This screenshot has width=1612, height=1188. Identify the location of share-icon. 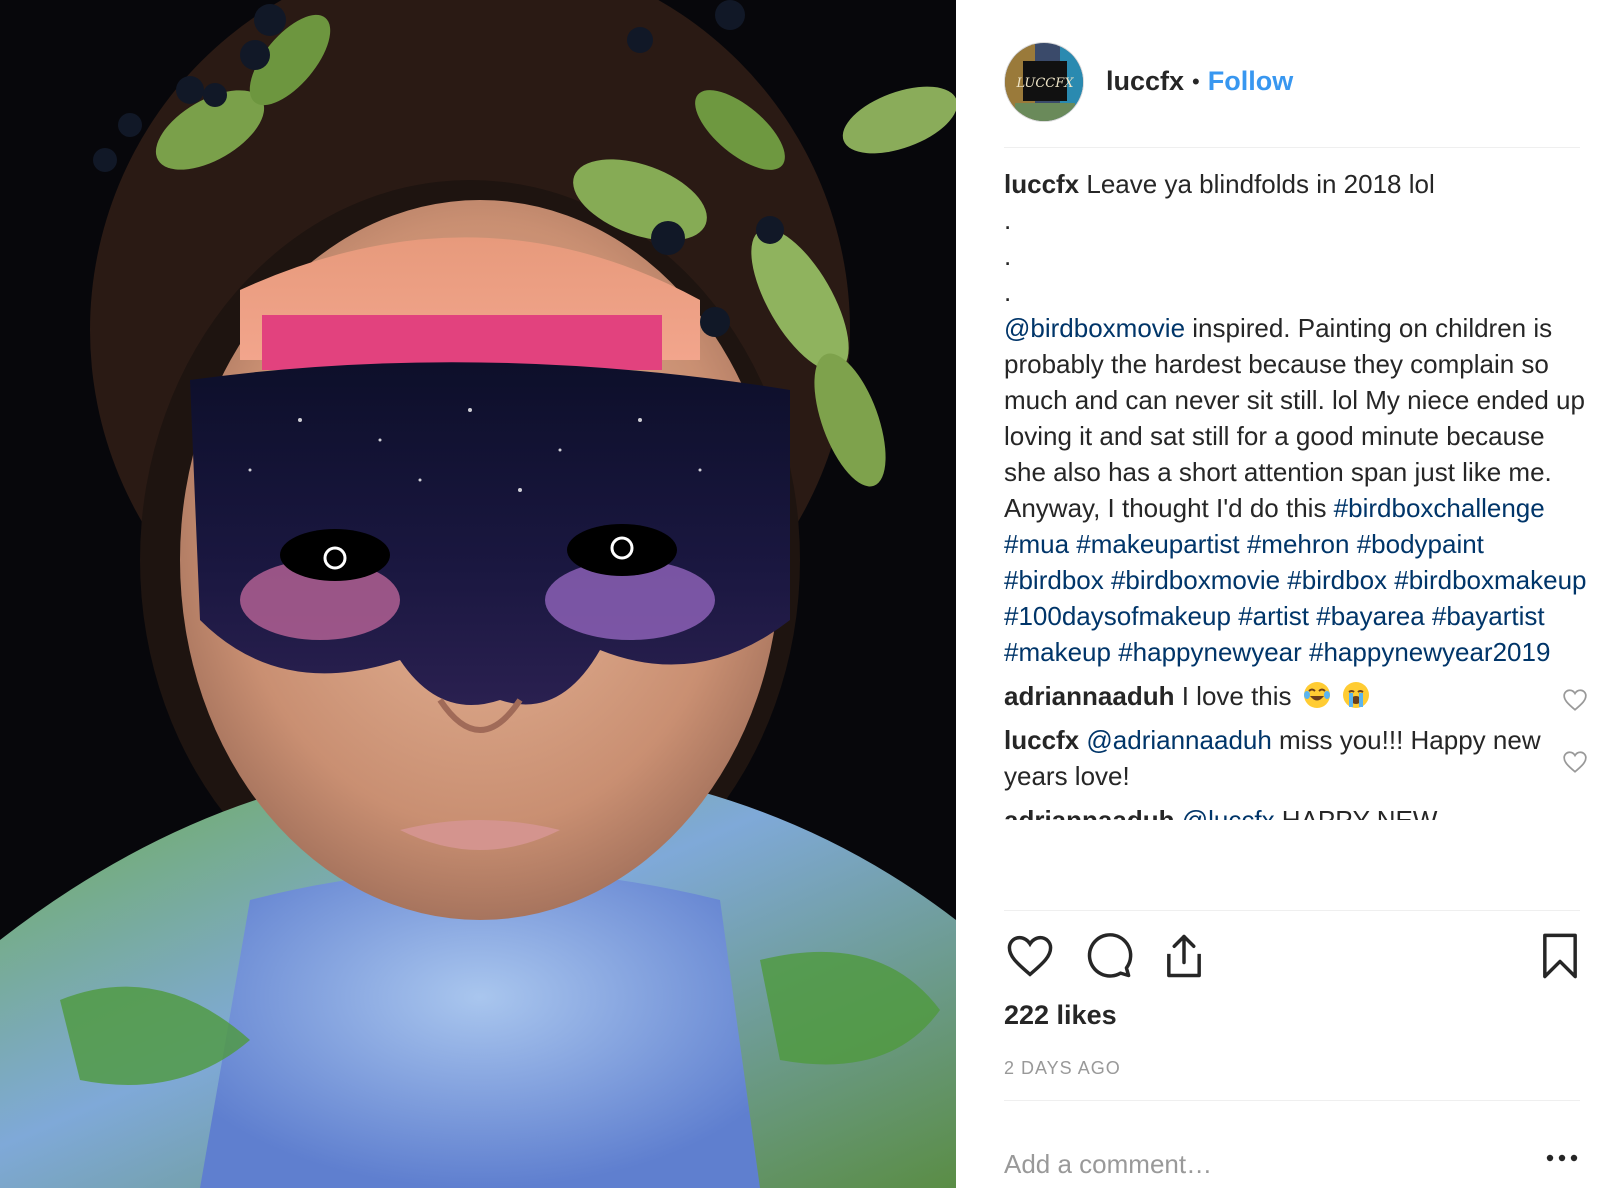
(1184, 956).